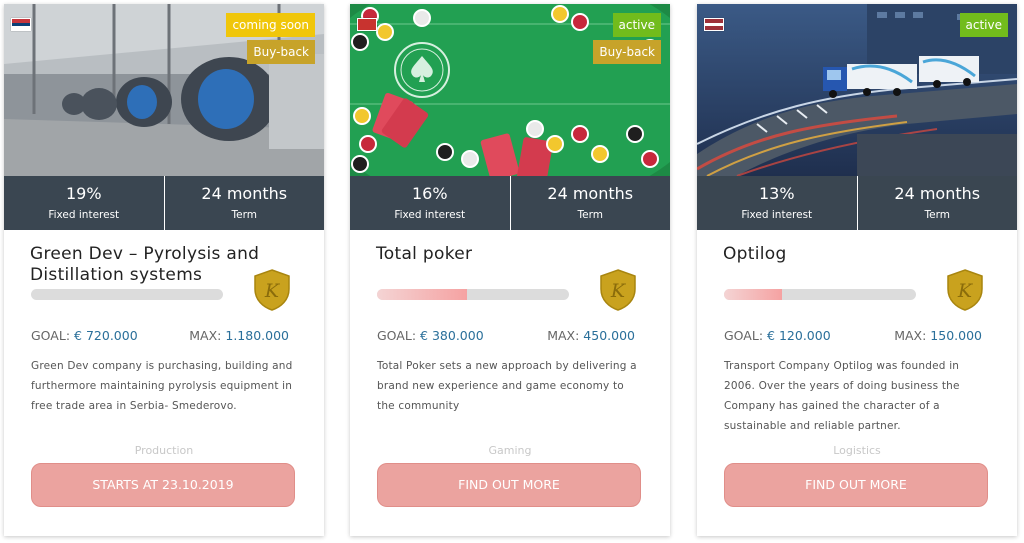  I want to click on goal: GOAL: € 120.000, so click(777, 335).